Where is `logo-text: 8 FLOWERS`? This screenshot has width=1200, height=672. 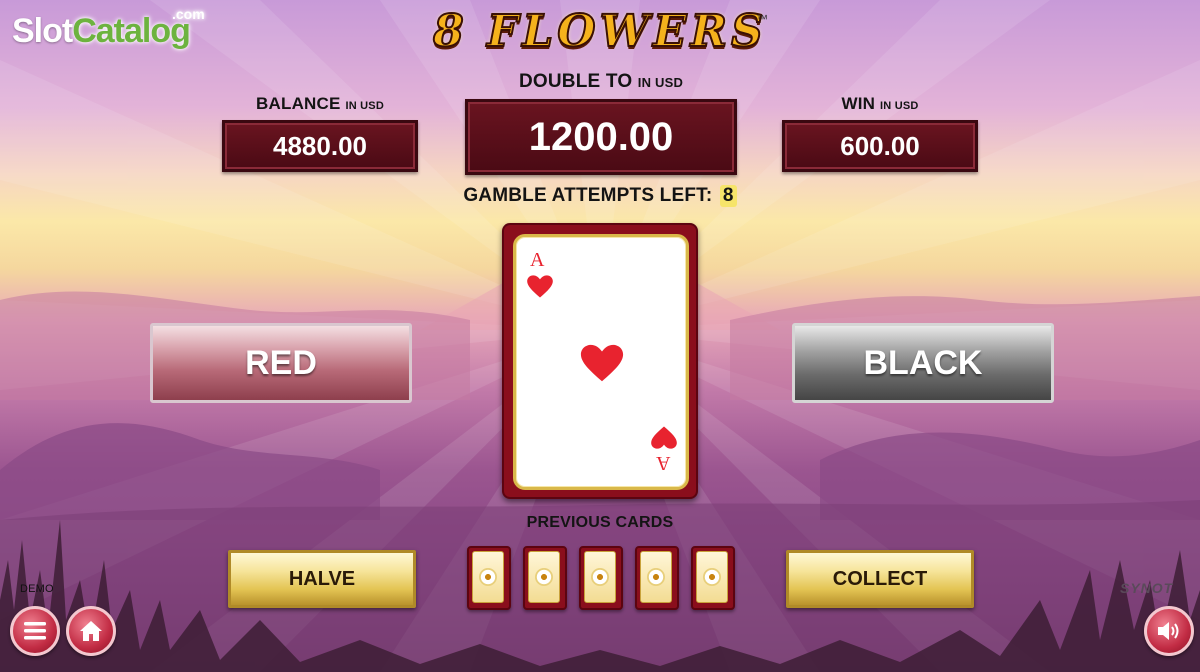
logo-text: 8 FLOWERS is located at coordinates (599, 31).